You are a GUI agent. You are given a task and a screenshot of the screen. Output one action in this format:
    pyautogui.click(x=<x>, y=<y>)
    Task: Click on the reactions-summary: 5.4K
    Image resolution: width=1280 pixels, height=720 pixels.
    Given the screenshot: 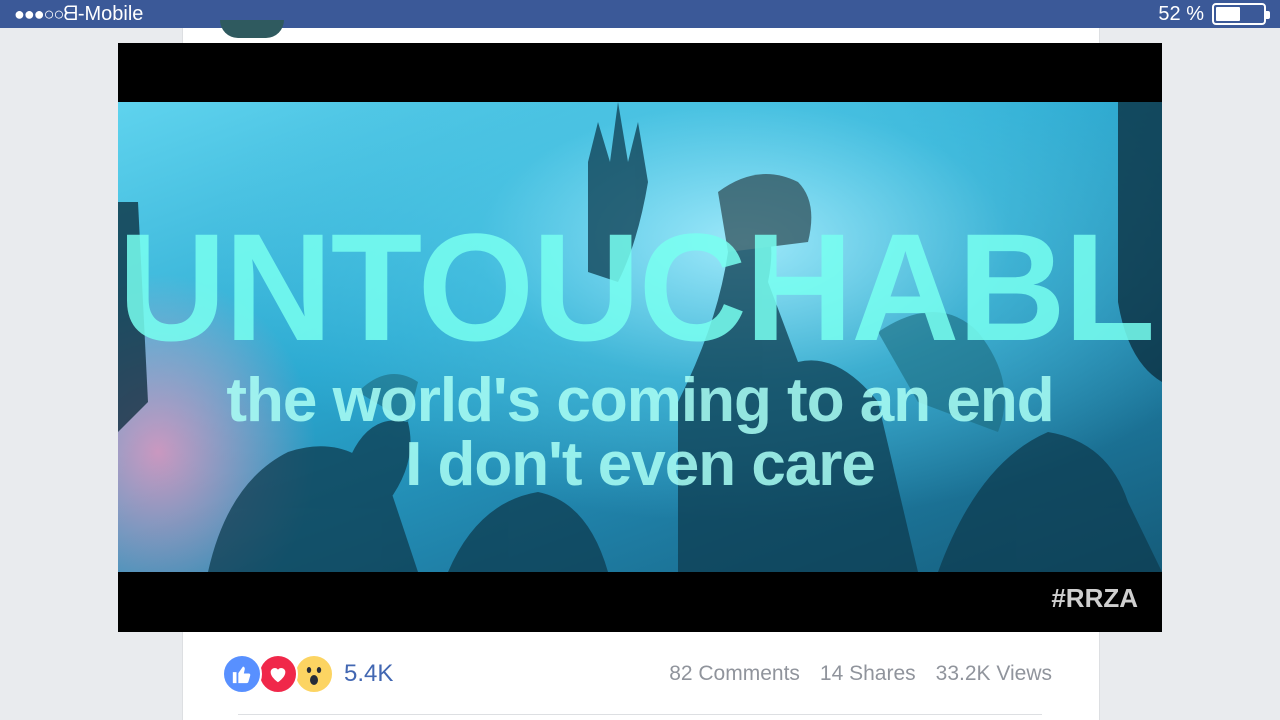 What is the action you would take?
    pyautogui.click(x=307, y=674)
    